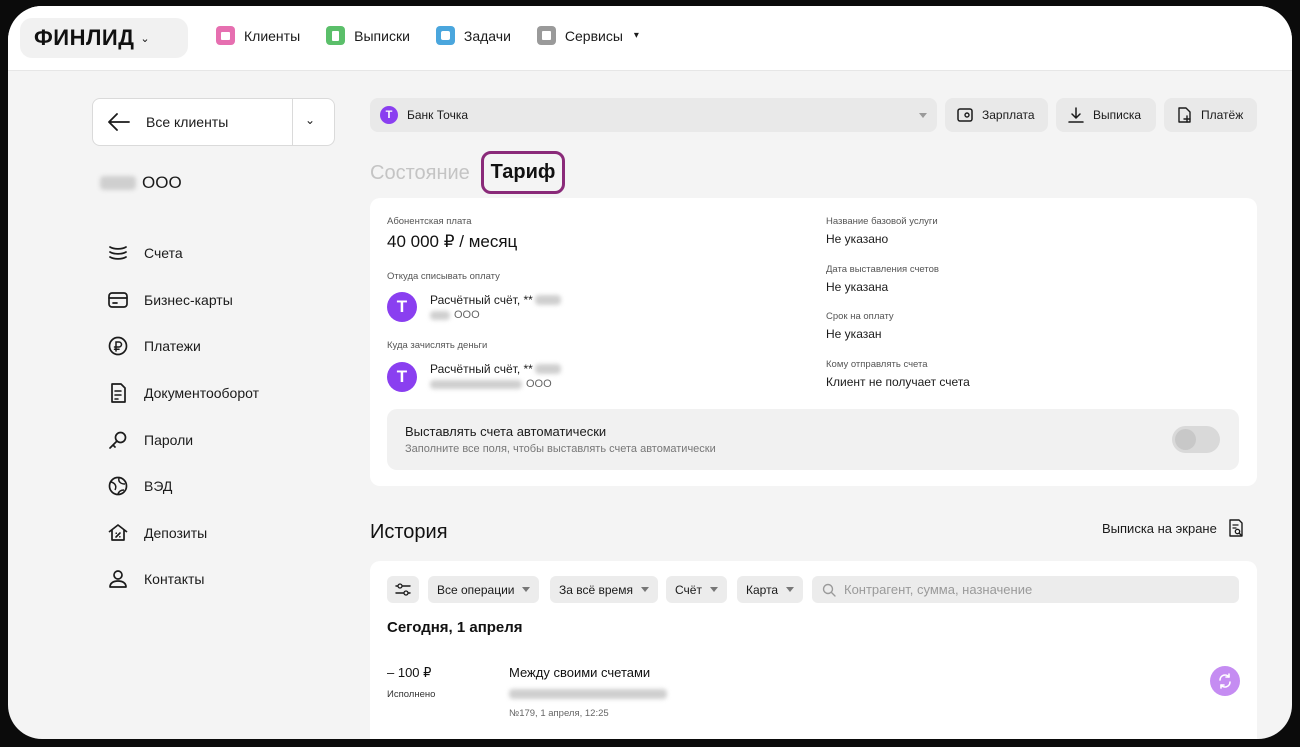 The image size is (1300, 747). Describe the element at coordinates (202, 393) in the screenshot. I see `sidebar-item-label: Документооборот` at that location.